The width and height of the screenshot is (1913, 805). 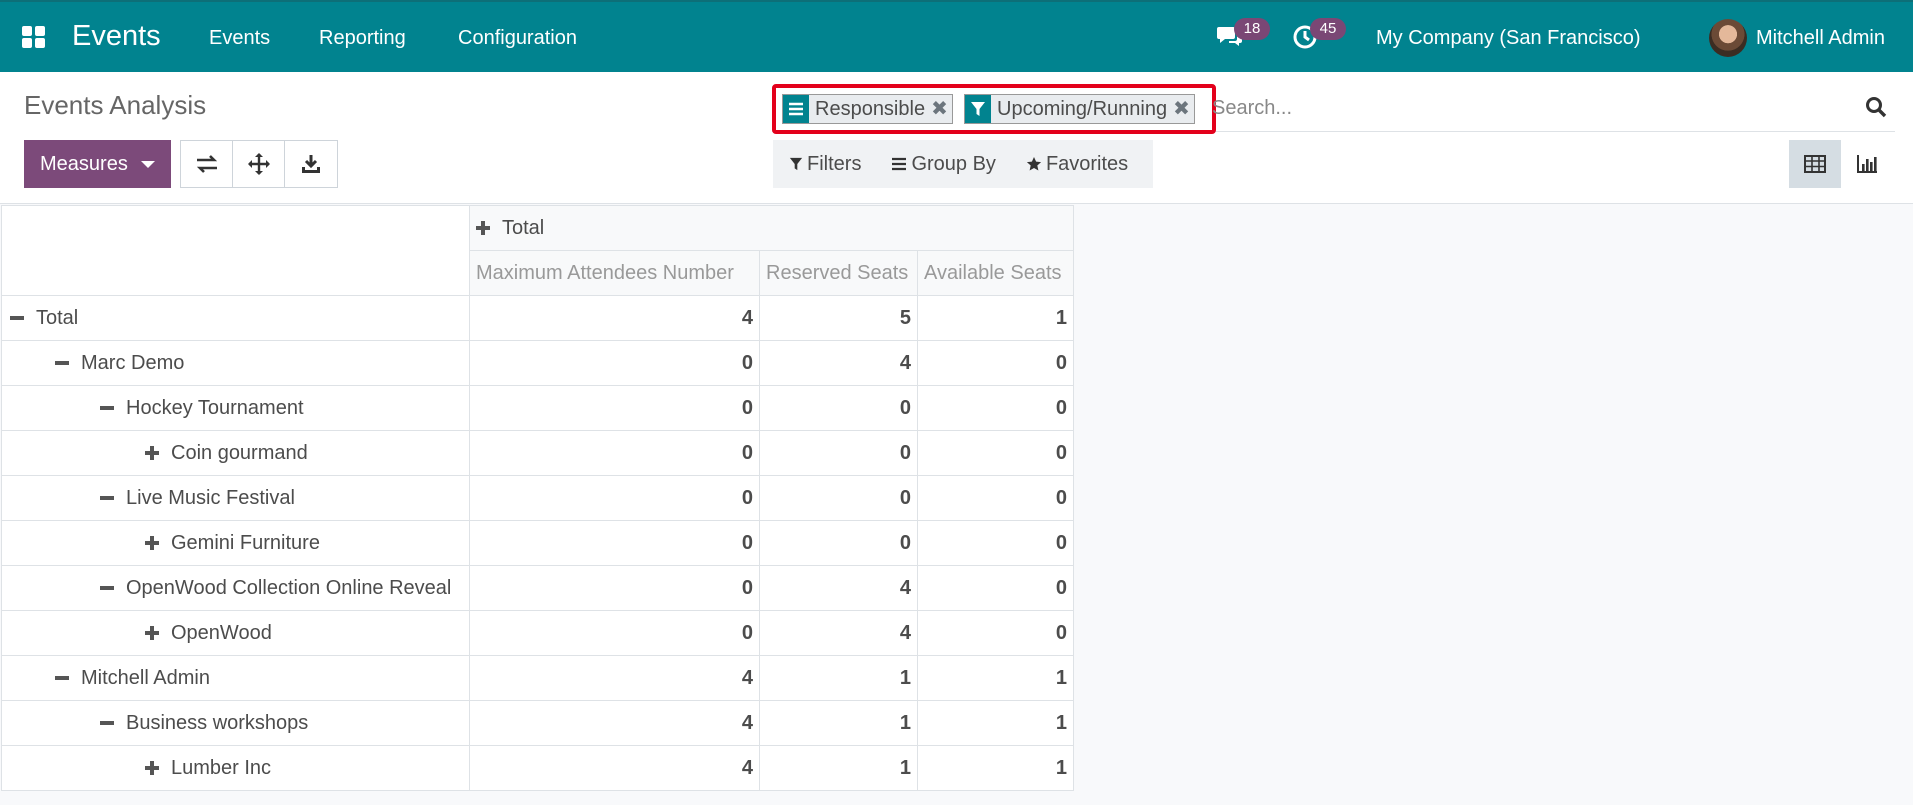 I want to click on messages-count-badge: 18, so click(x=1252, y=29).